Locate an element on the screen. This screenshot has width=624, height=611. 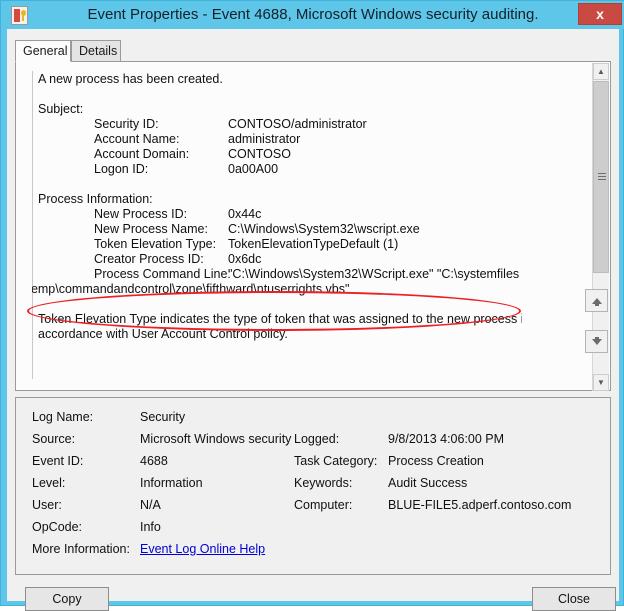
event-log-online-help-link: Event Log Online Help is located at coordinates (202, 549).